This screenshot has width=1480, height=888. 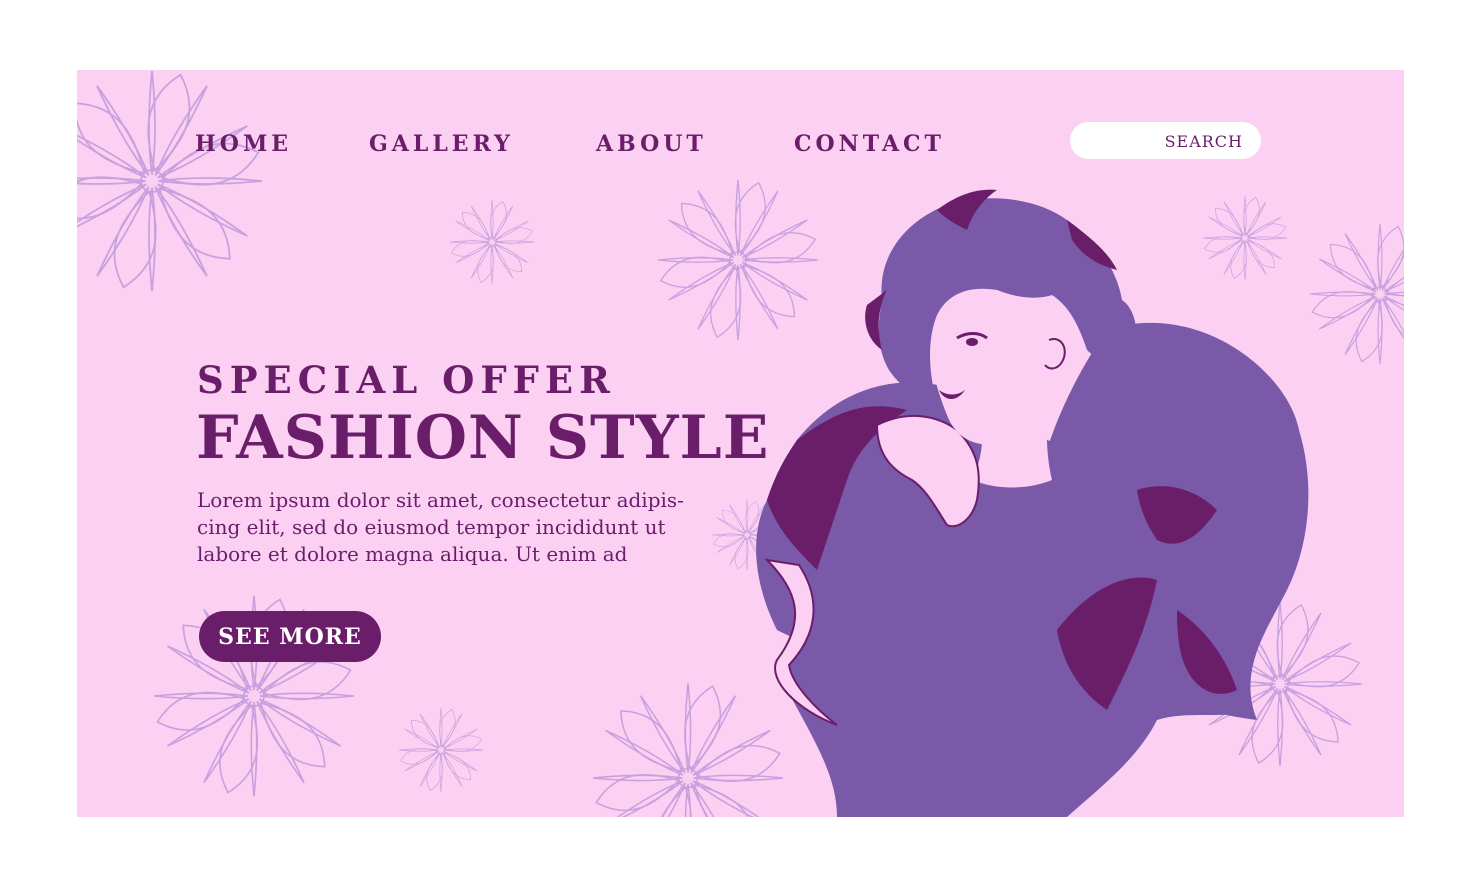 I want to click on nav-home: HOME, so click(x=243, y=144).